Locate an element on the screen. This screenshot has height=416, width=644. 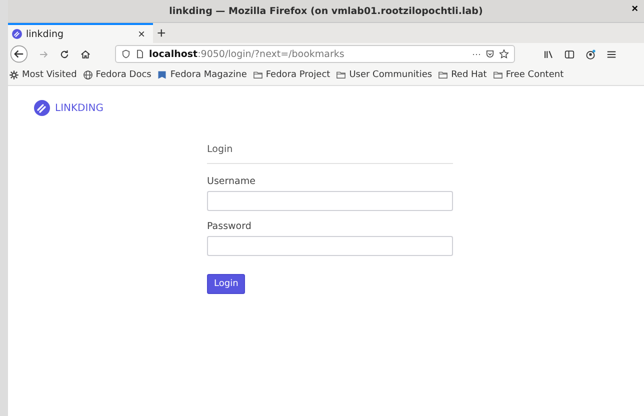
window-title: linkding — Mozilla Firefox (on vmlab01.rootzilopochtli.lab) is located at coordinates (326, 11).